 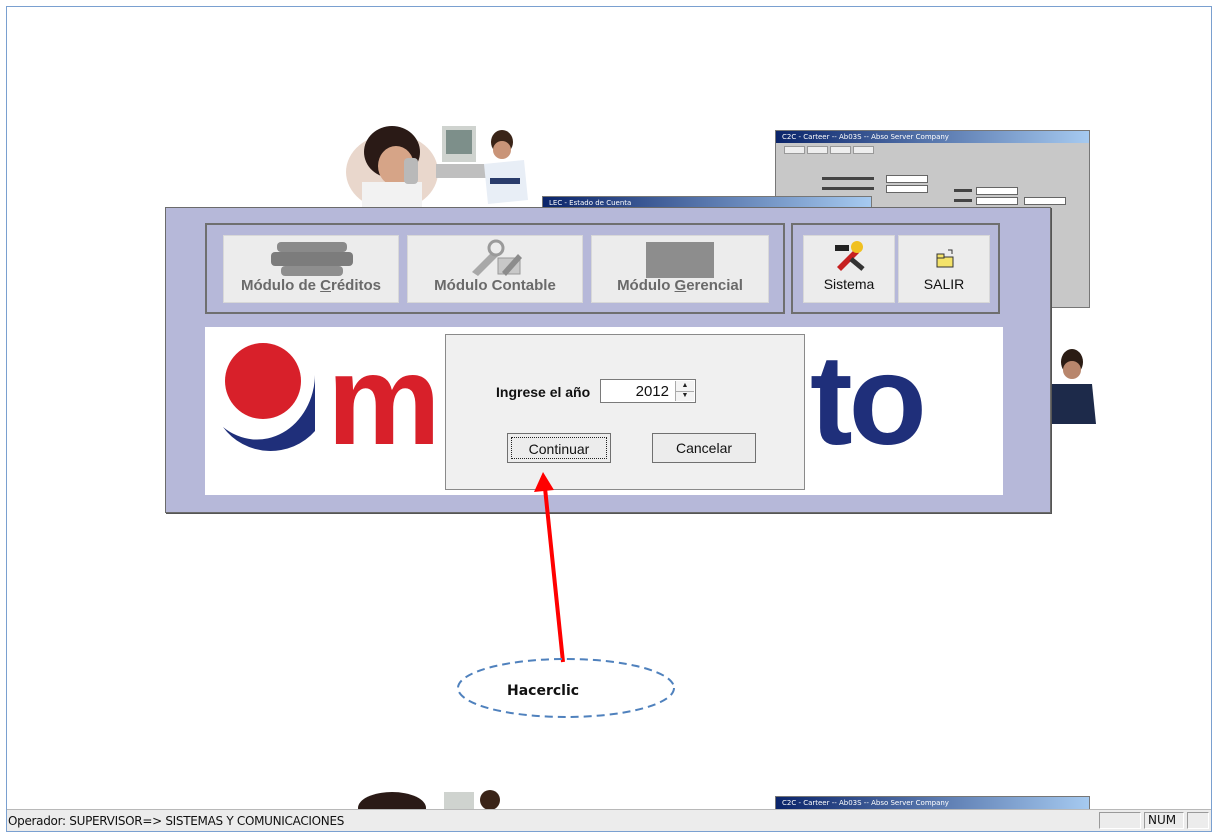 What do you see at coordinates (1120, 820) in the screenshot?
I see `status-panel-blank` at bounding box center [1120, 820].